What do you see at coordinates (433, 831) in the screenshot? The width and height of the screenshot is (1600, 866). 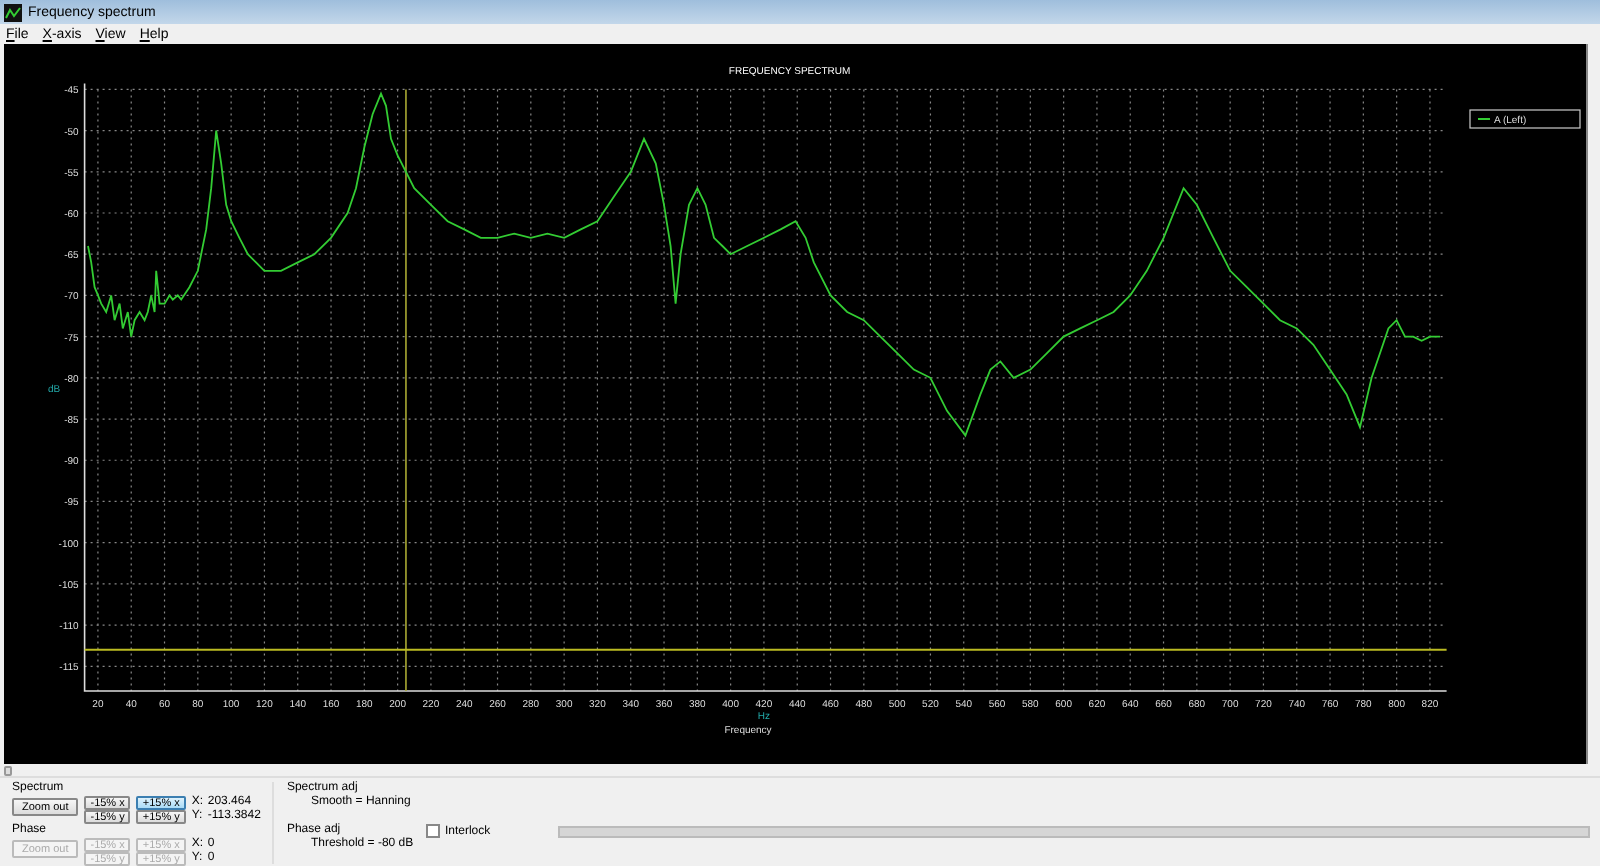 I see `interlock-checkbox` at bounding box center [433, 831].